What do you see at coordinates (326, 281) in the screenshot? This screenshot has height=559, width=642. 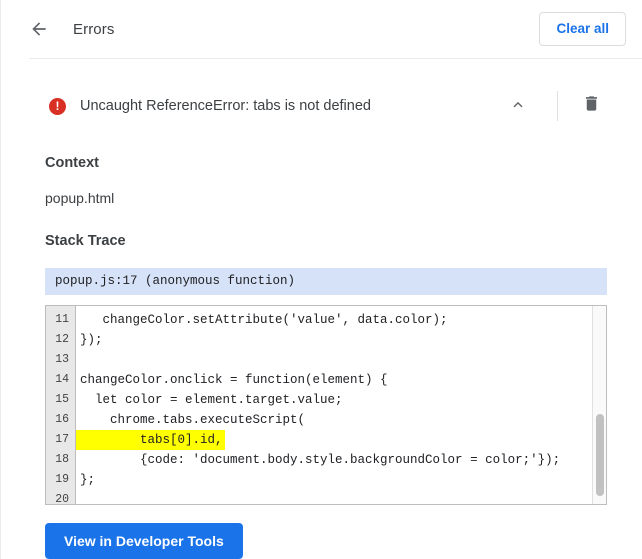 I see `stack-trace-entry: popup.js:17 (anonymous function)` at bounding box center [326, 281].